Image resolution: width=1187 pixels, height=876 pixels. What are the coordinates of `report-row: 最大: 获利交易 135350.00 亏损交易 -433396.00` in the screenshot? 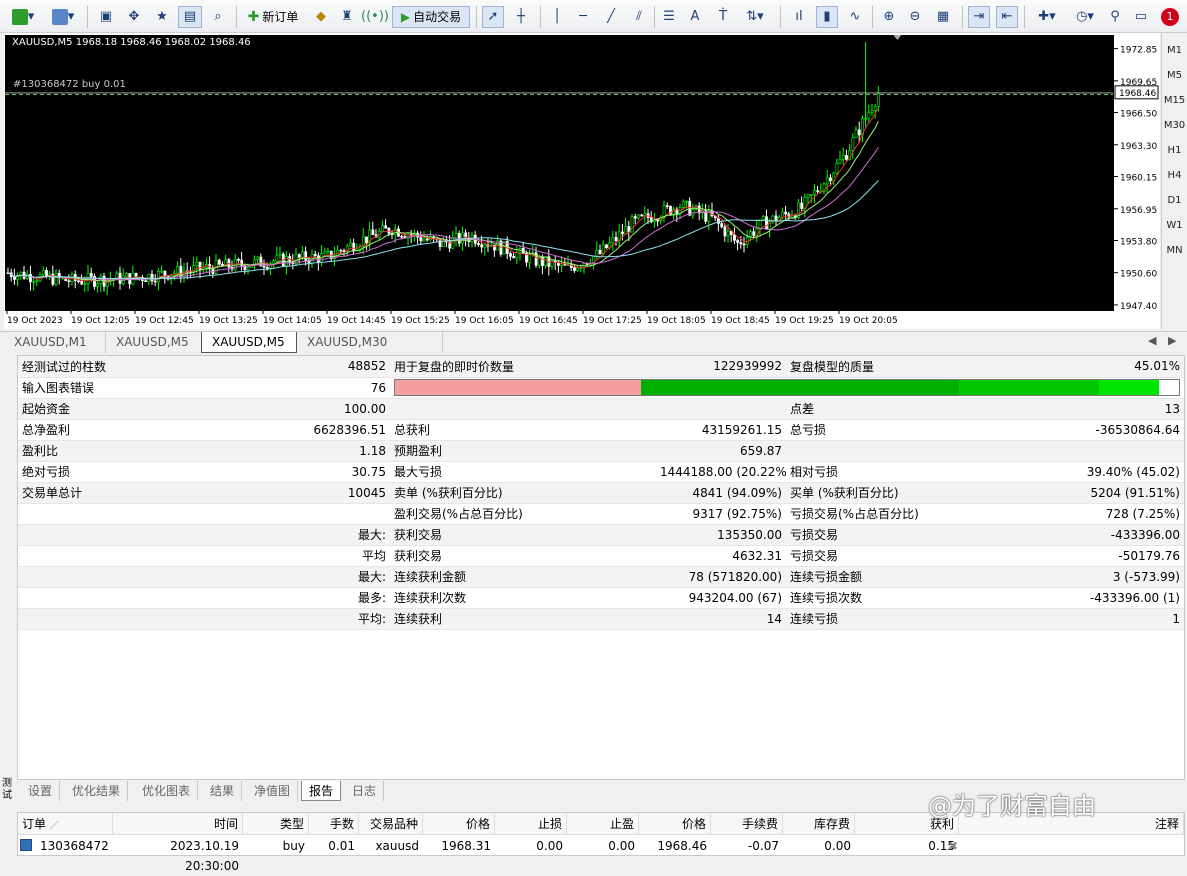 It's located at (601, 535).